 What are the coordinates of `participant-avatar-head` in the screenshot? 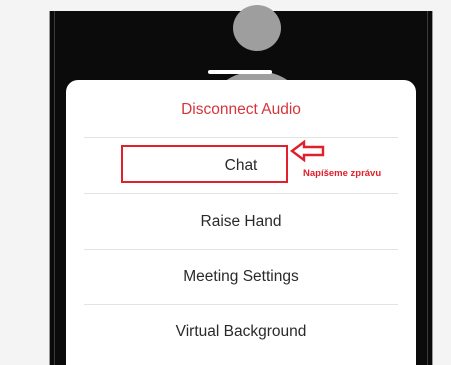 It's located at (257, 28).